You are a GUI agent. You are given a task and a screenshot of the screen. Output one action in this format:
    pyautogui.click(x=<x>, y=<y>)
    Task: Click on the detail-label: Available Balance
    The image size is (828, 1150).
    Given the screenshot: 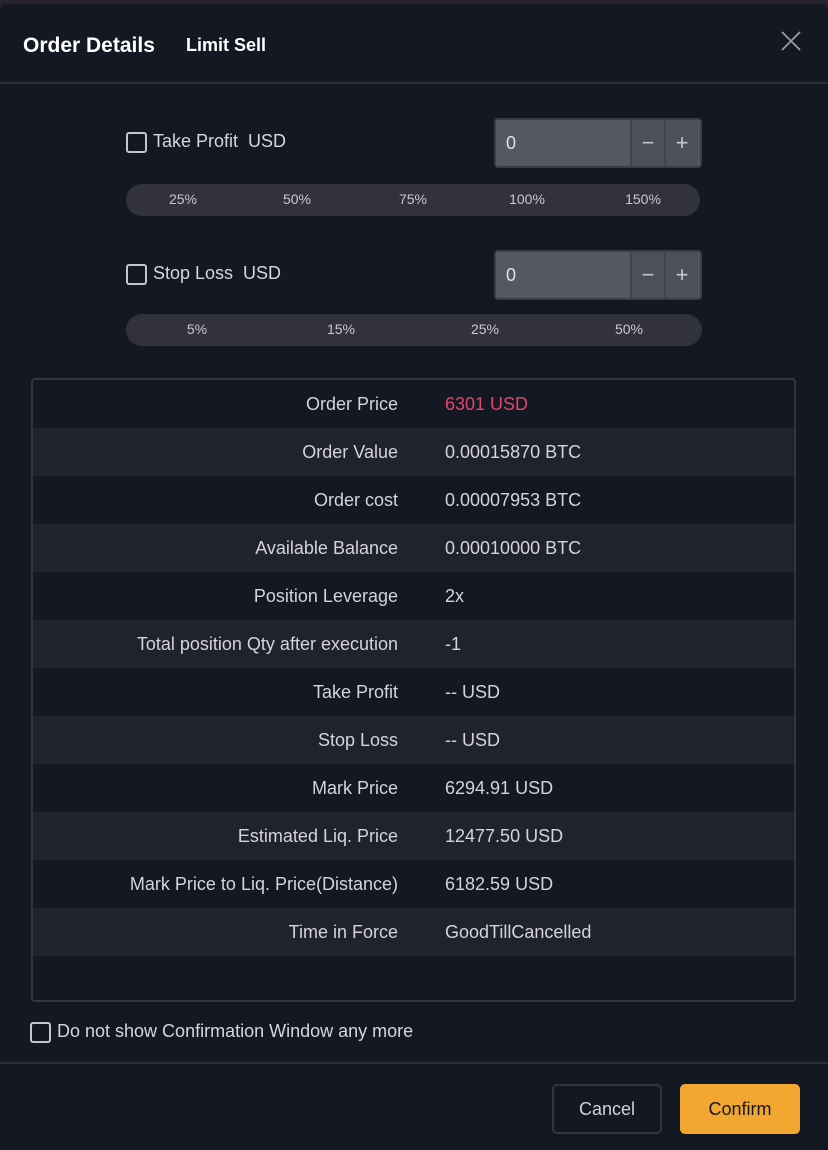 What is the action you would take?
    pyautogui.click(x=326, y=548)
    